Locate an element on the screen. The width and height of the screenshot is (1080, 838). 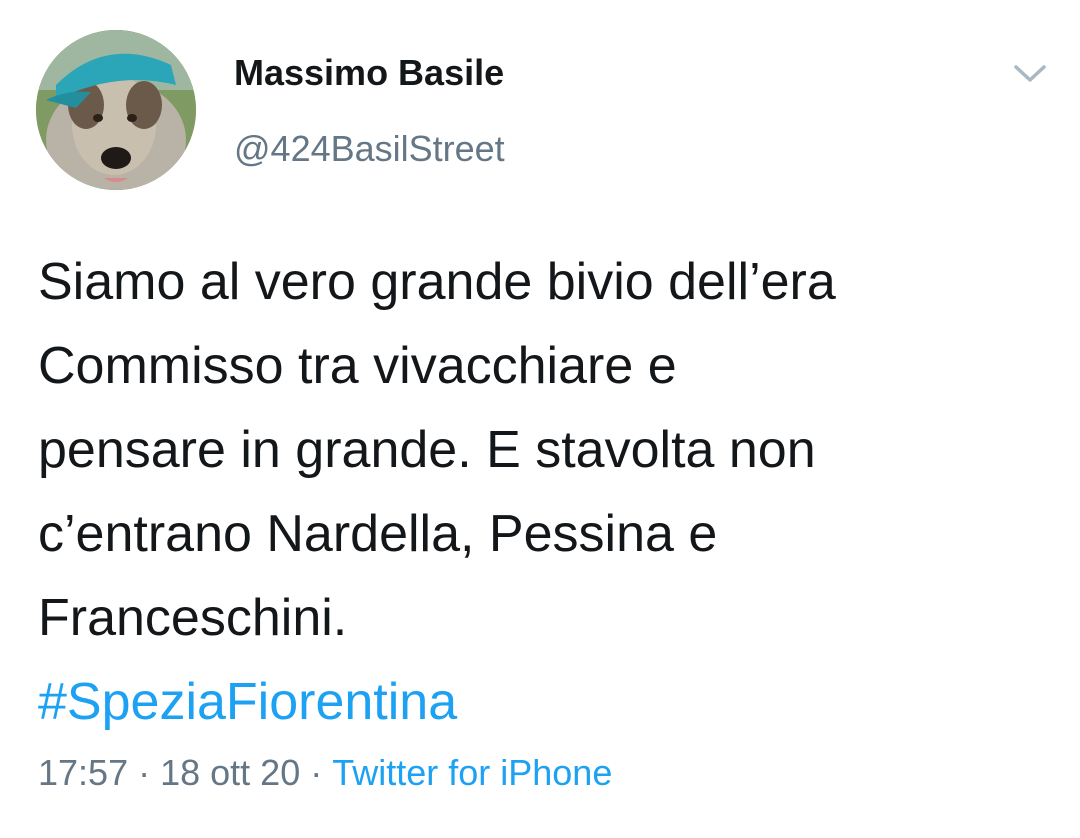
tweet-time: 17:57 is located at coordinates (83, 772).